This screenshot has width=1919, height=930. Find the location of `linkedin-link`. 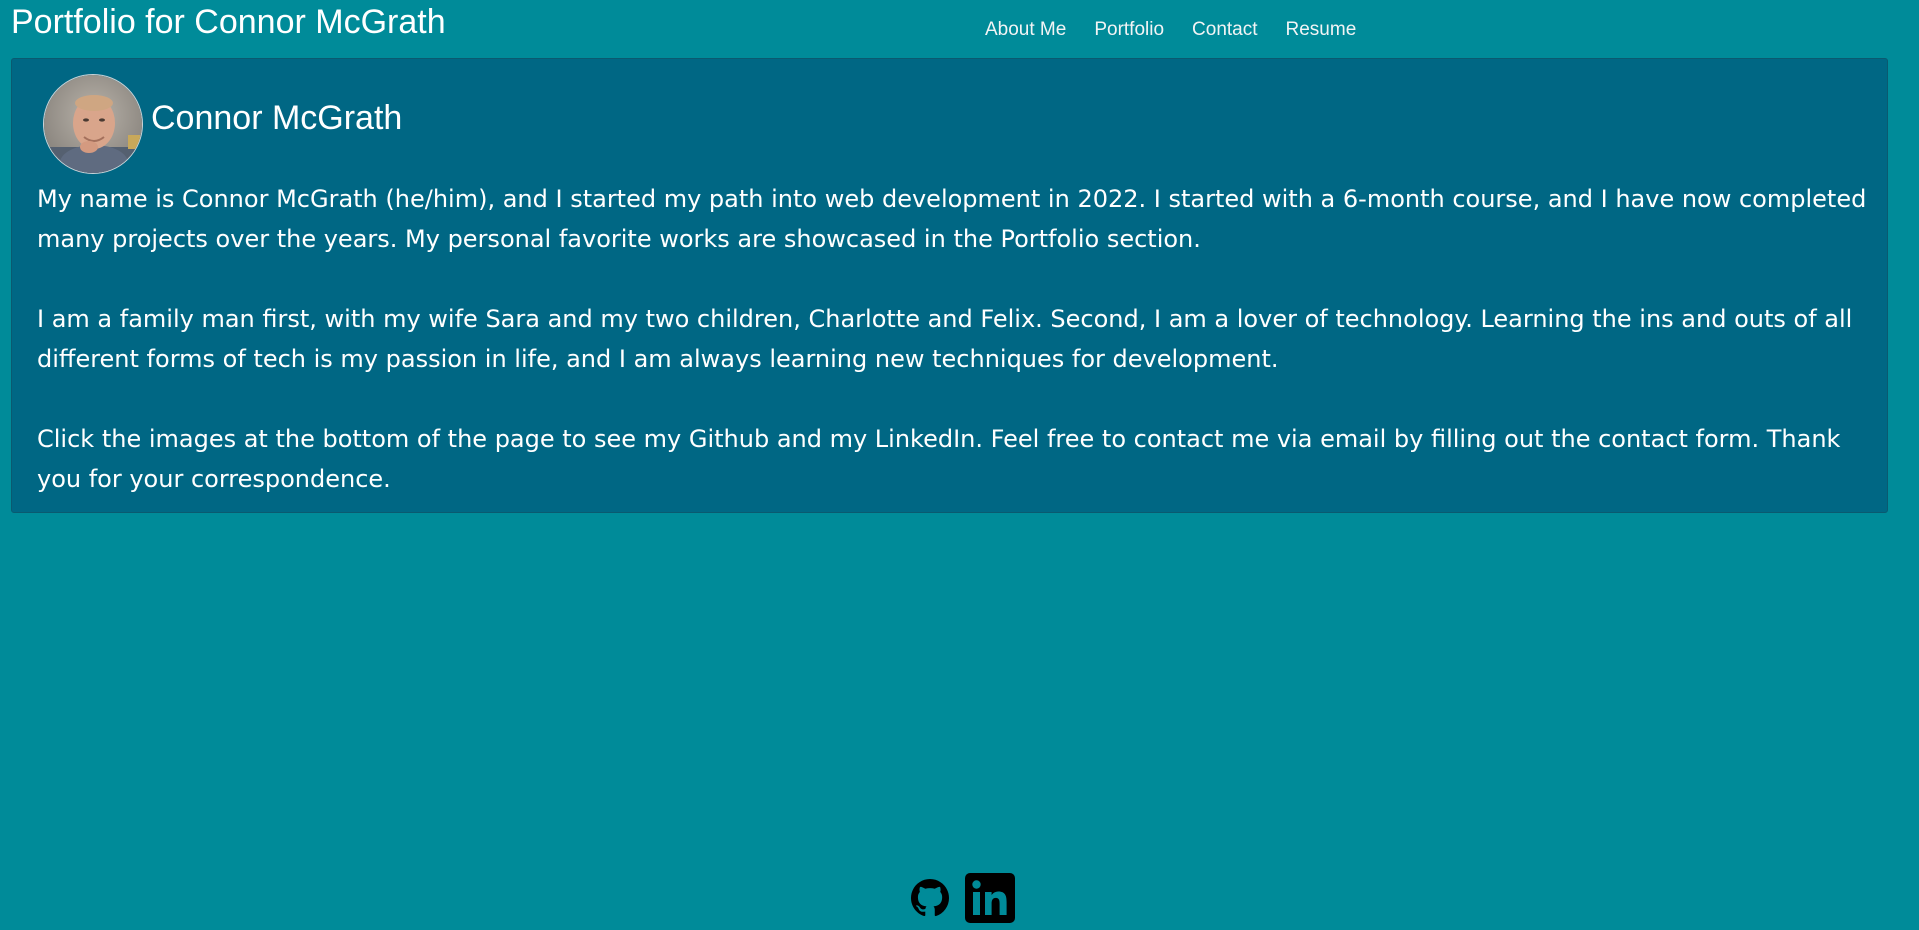

linkedin-link is located at coordinates (990, 898).